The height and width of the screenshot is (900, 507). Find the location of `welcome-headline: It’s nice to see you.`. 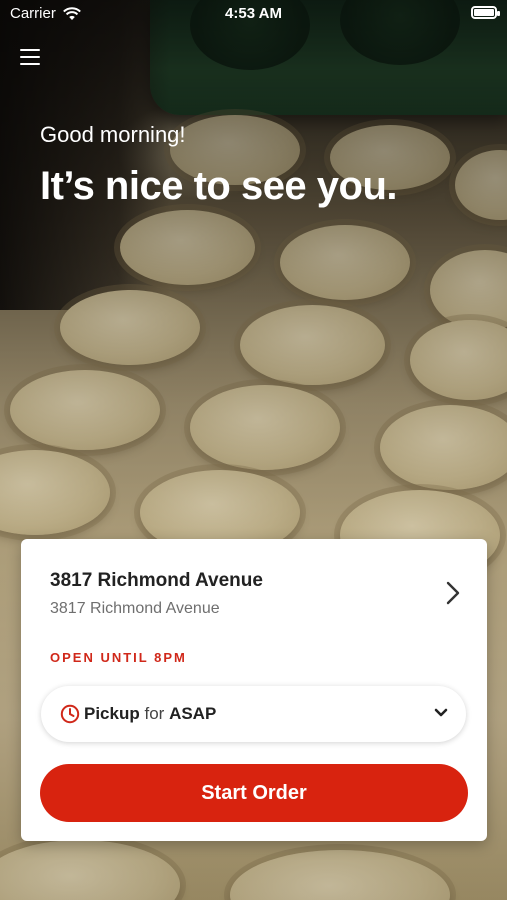

welcome-headline: It’s nice to see you. is located at coordinates (219, 186).